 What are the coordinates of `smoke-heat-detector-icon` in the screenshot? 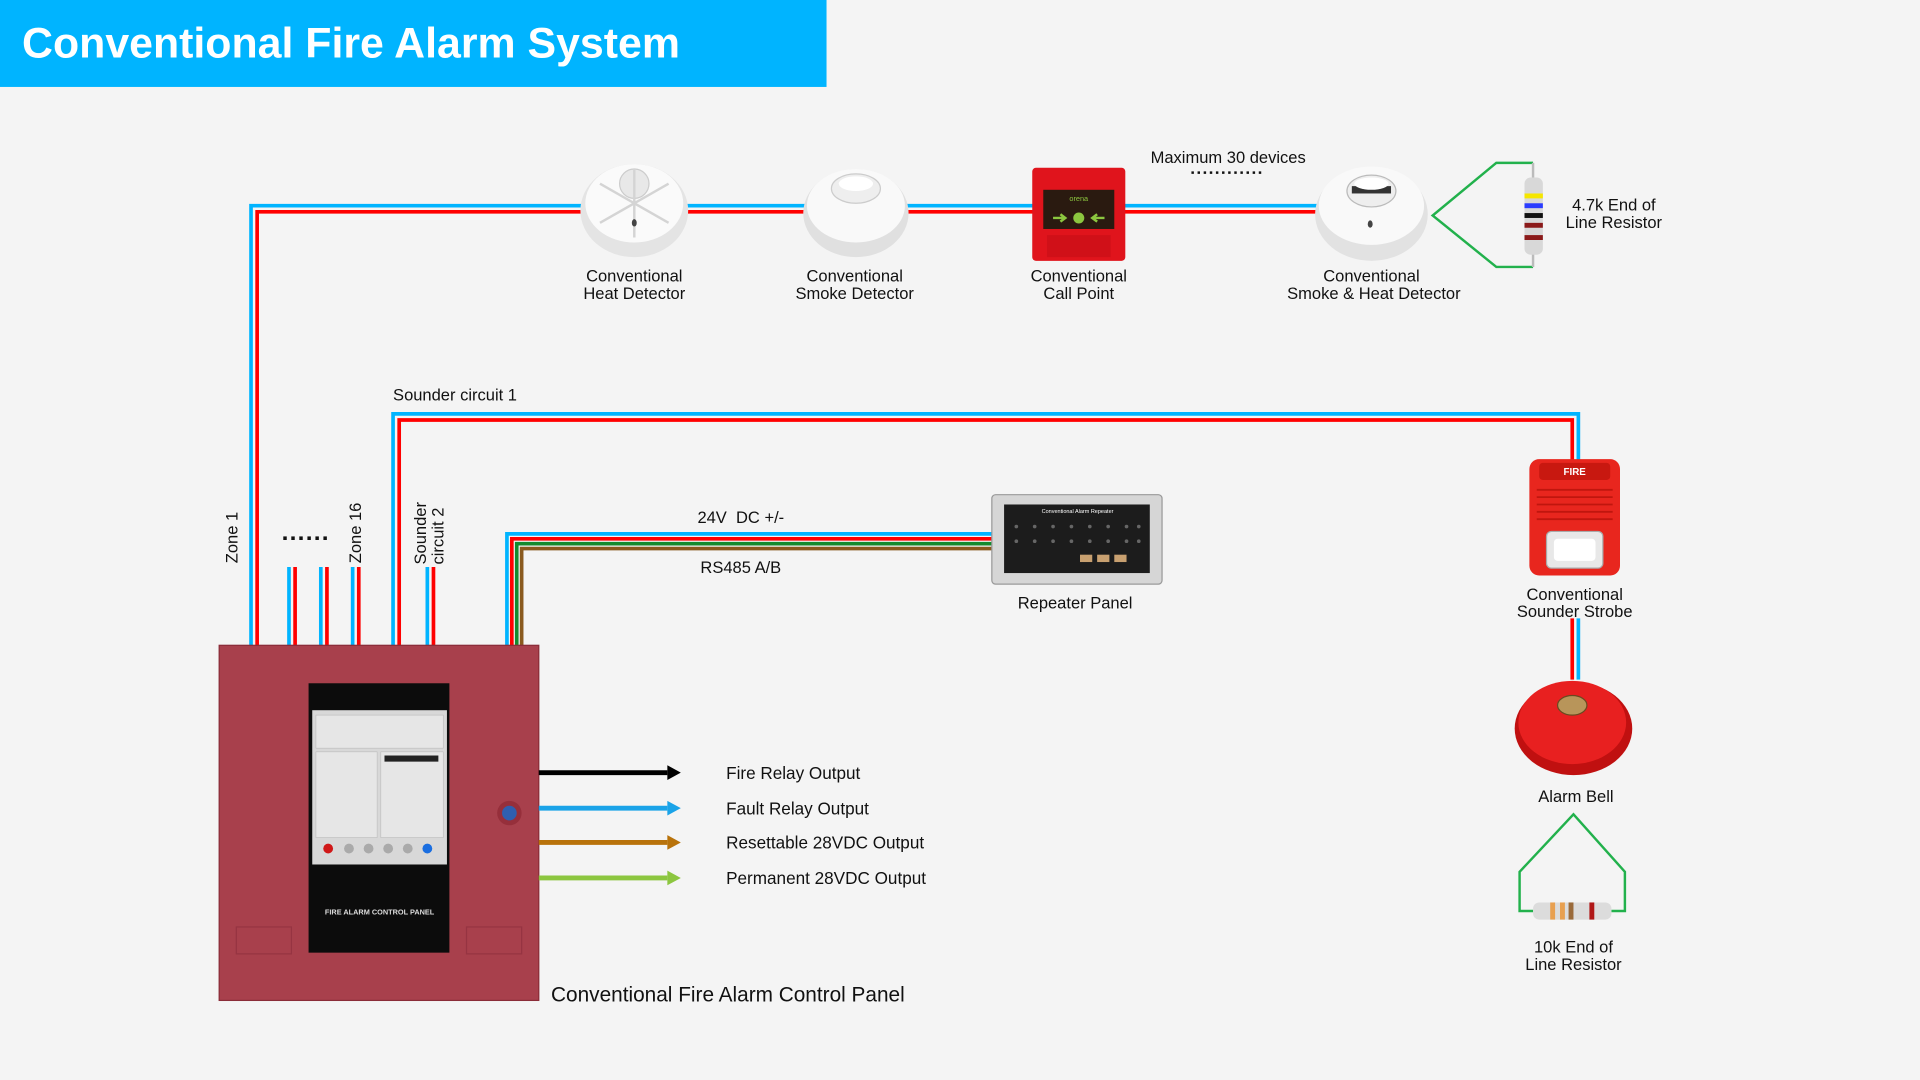 It's located at (1371, 213).